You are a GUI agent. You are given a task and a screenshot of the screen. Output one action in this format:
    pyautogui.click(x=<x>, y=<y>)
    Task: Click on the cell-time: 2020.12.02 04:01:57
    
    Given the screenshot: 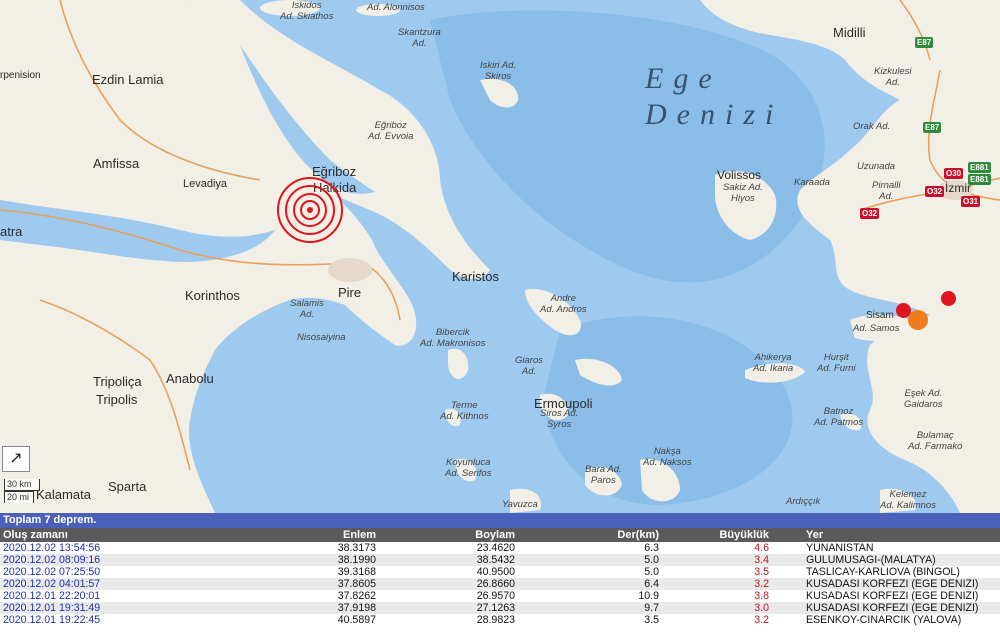 What is the action you would take?
    pyautogui.click(x=51, y=584)
    